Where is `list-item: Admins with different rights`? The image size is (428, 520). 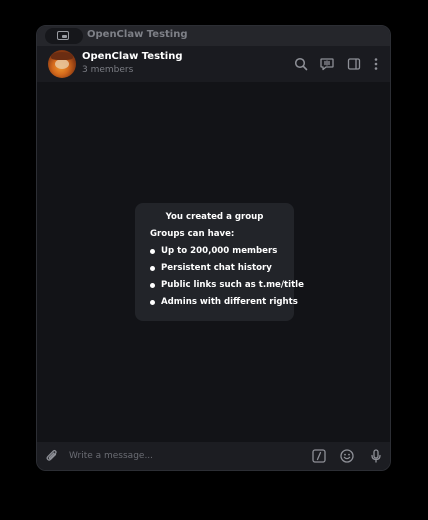
list-item: Admins with different rights is located at coordinates (224, 303).